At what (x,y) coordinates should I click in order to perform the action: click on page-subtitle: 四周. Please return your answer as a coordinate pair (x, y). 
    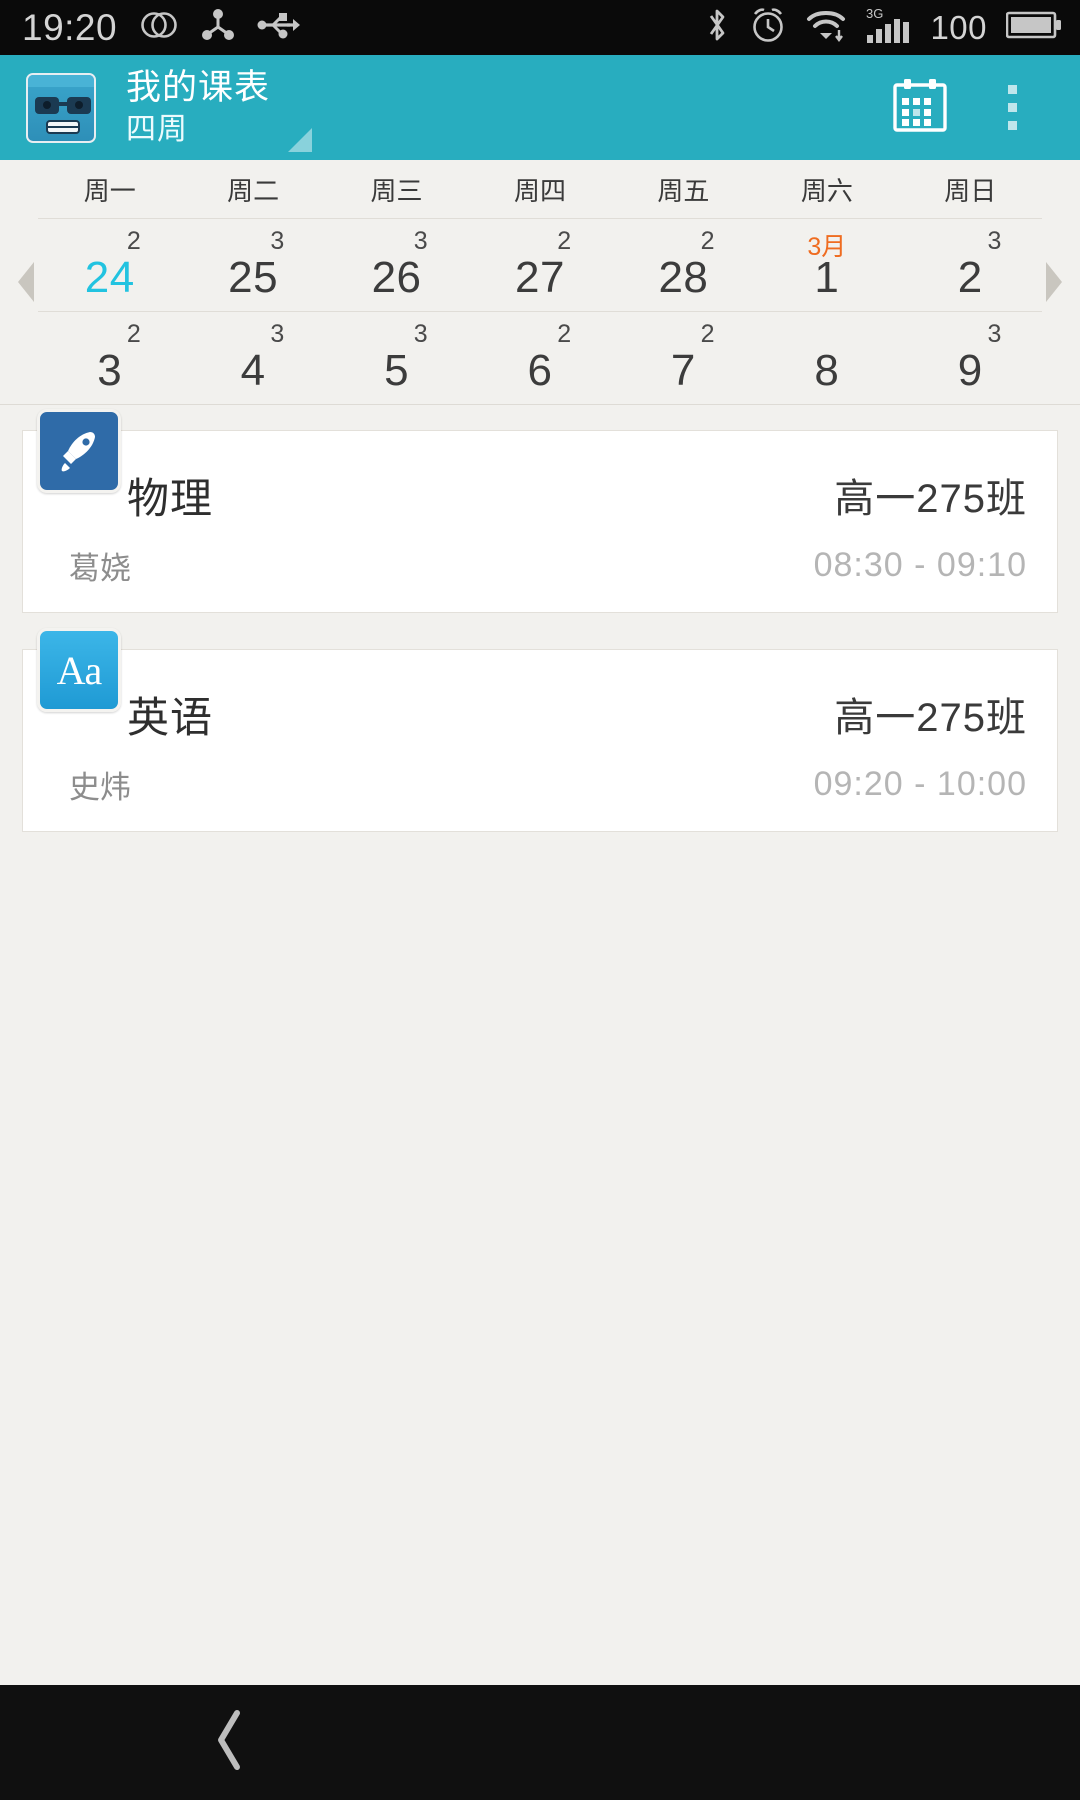
    Looking at the image, I should click on (157, 129).